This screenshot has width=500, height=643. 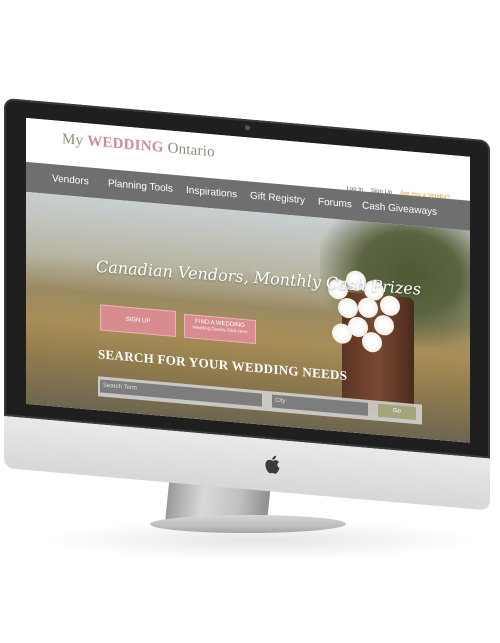 I want to click on nav-item-cash-giveaways: Cash Giveaways, so click(x=399, y=209).